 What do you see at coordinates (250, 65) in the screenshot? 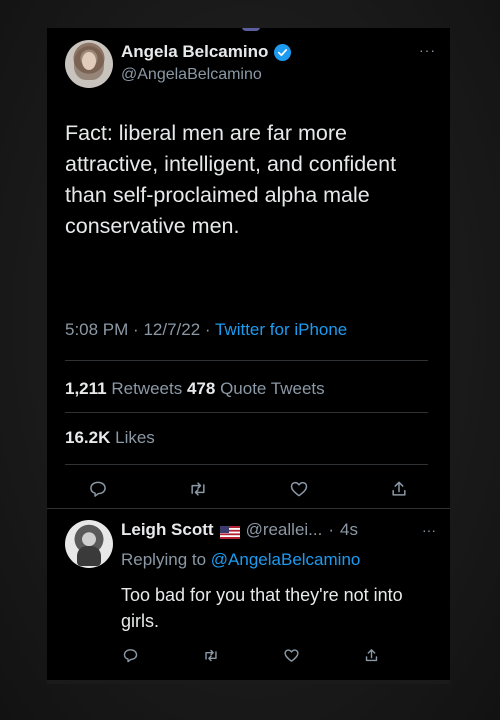
I see `tweet-author: Angela Belcamino @AngelaBelcamino ···` at bounding box center [250, 65].